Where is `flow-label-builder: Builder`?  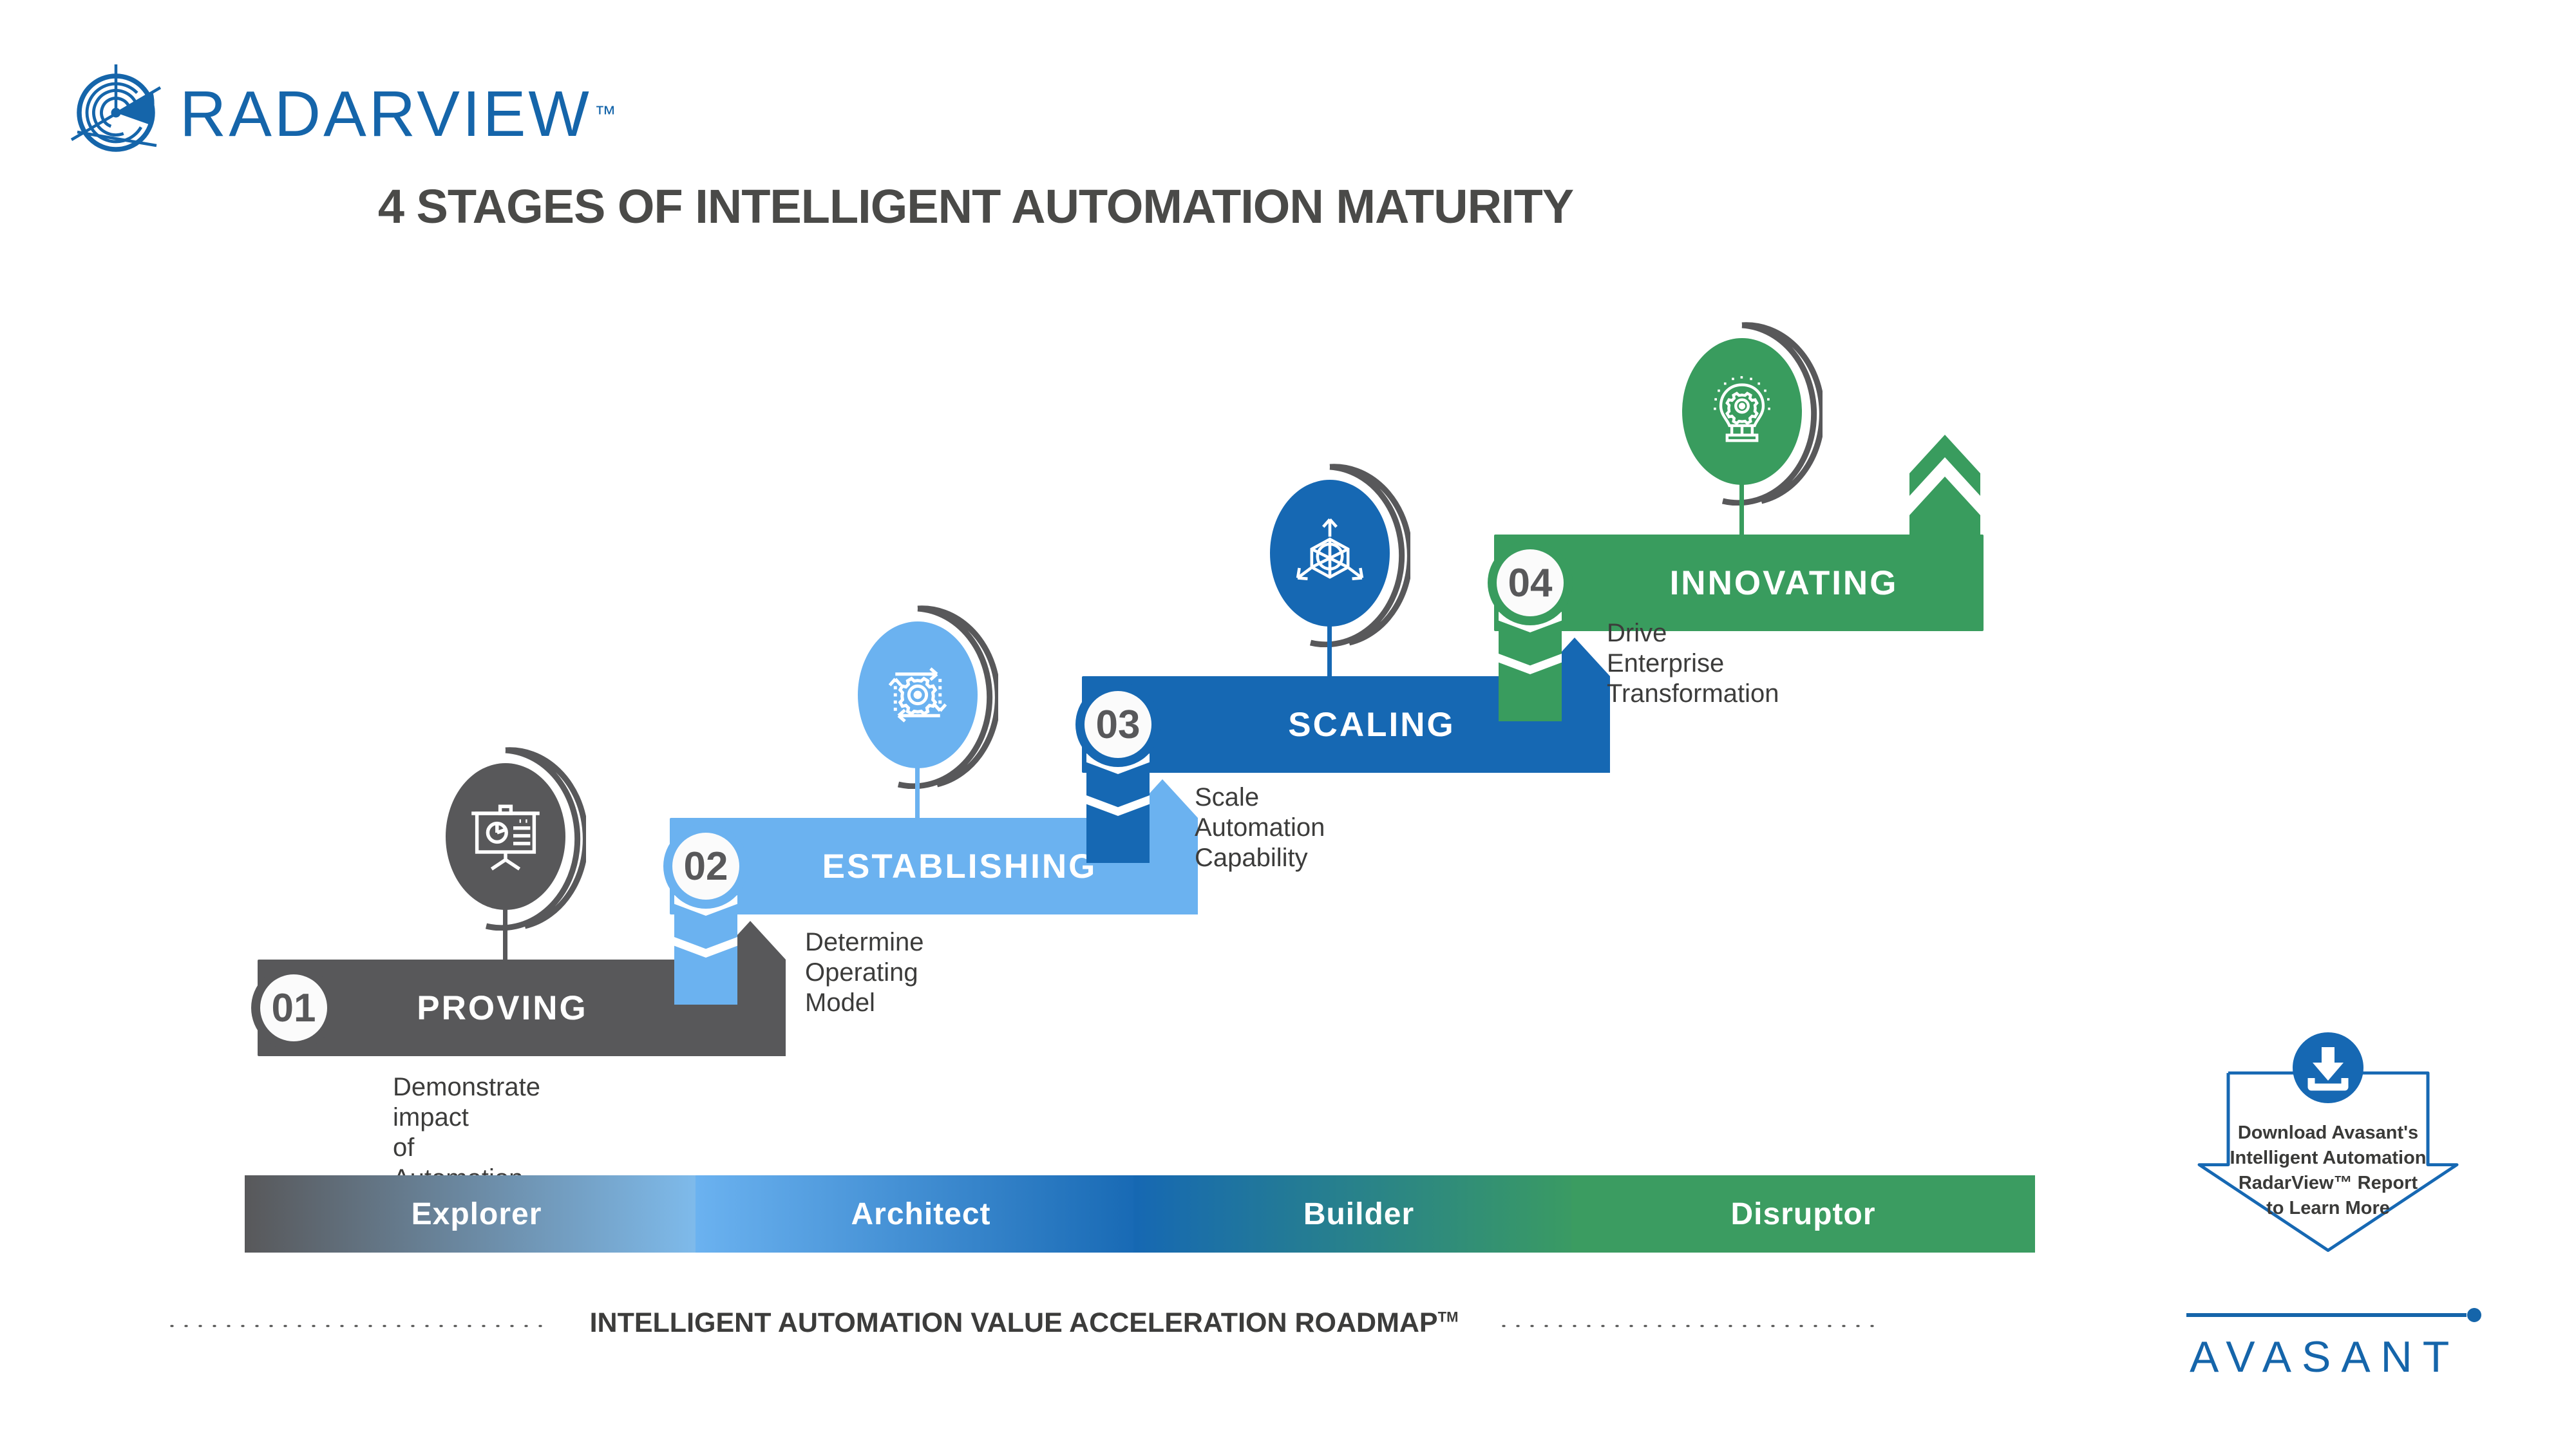 flow-label-builder: Builder is located at coordinates (1359, 1214).